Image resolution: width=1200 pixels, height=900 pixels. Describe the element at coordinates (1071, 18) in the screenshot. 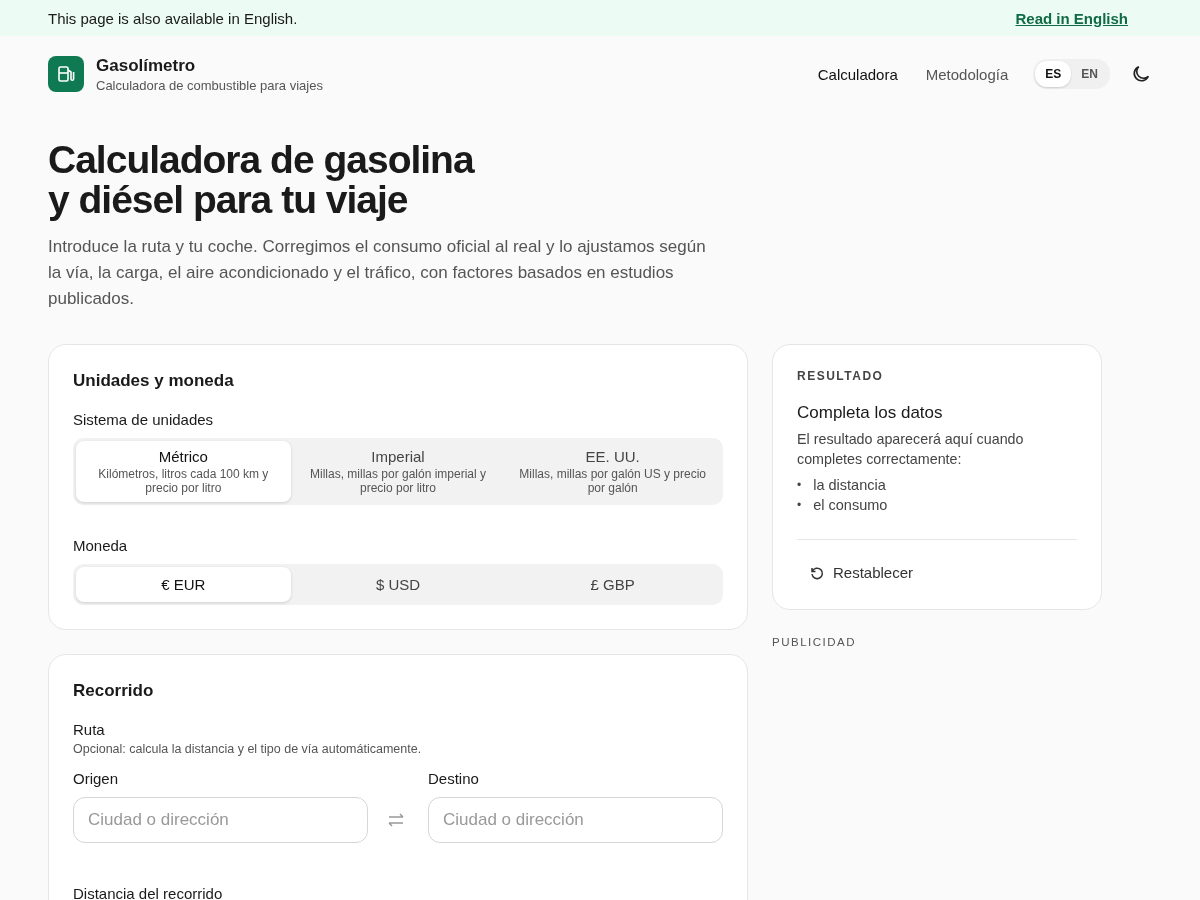

I see `read-in-english-link: Read in English` at that location.